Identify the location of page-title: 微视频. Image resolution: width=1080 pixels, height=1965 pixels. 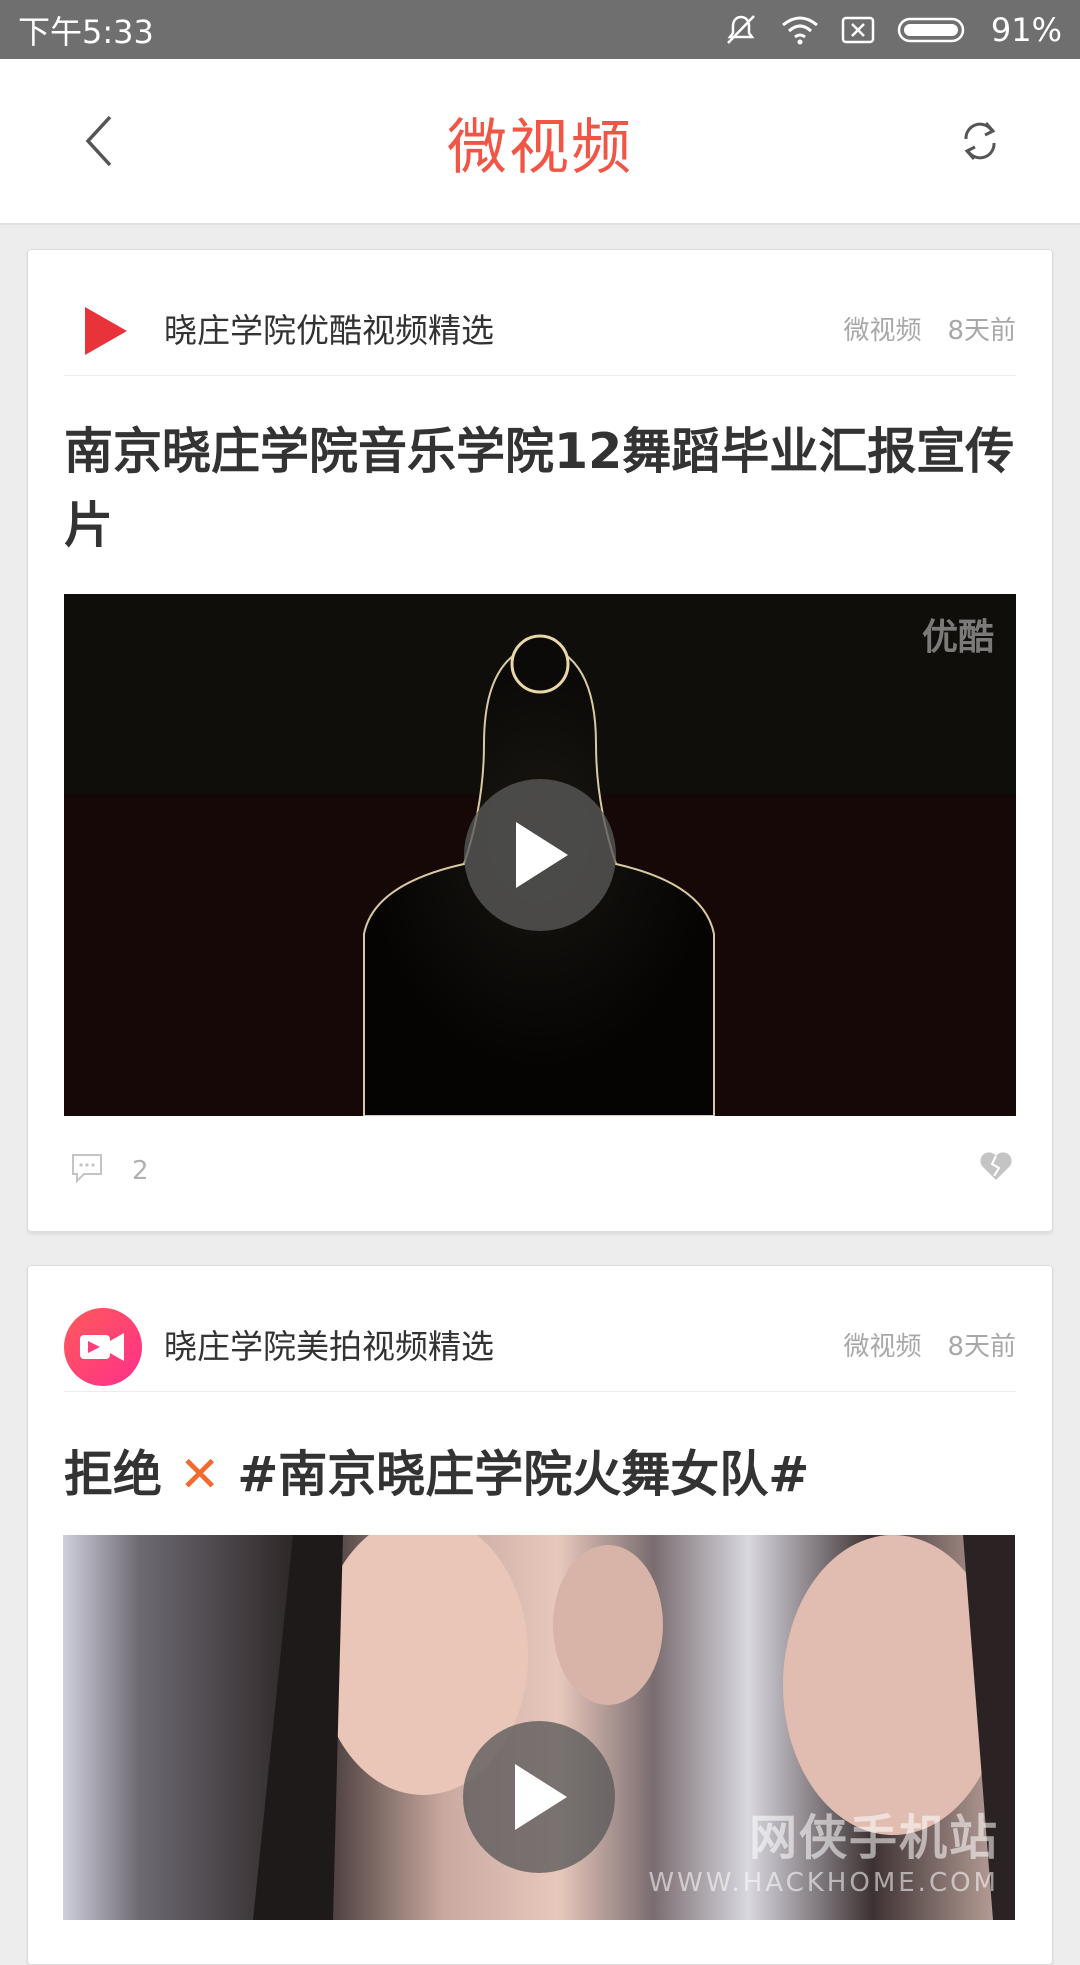
(540, 148).